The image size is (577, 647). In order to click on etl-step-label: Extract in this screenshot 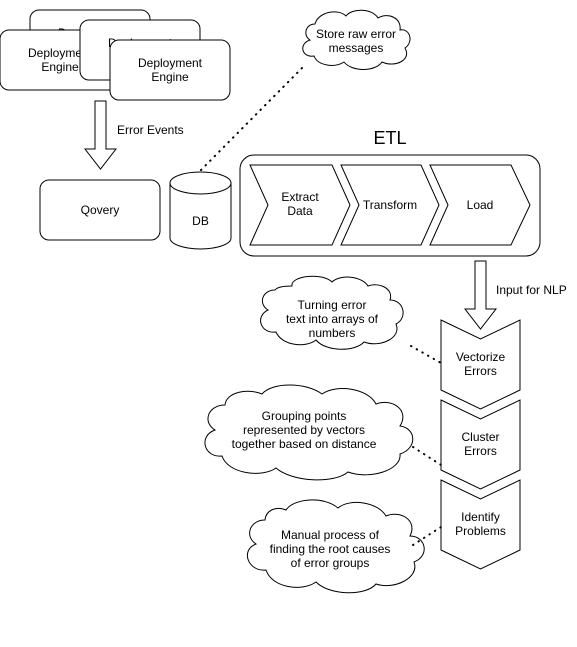, I will do `click(300, 197)`.